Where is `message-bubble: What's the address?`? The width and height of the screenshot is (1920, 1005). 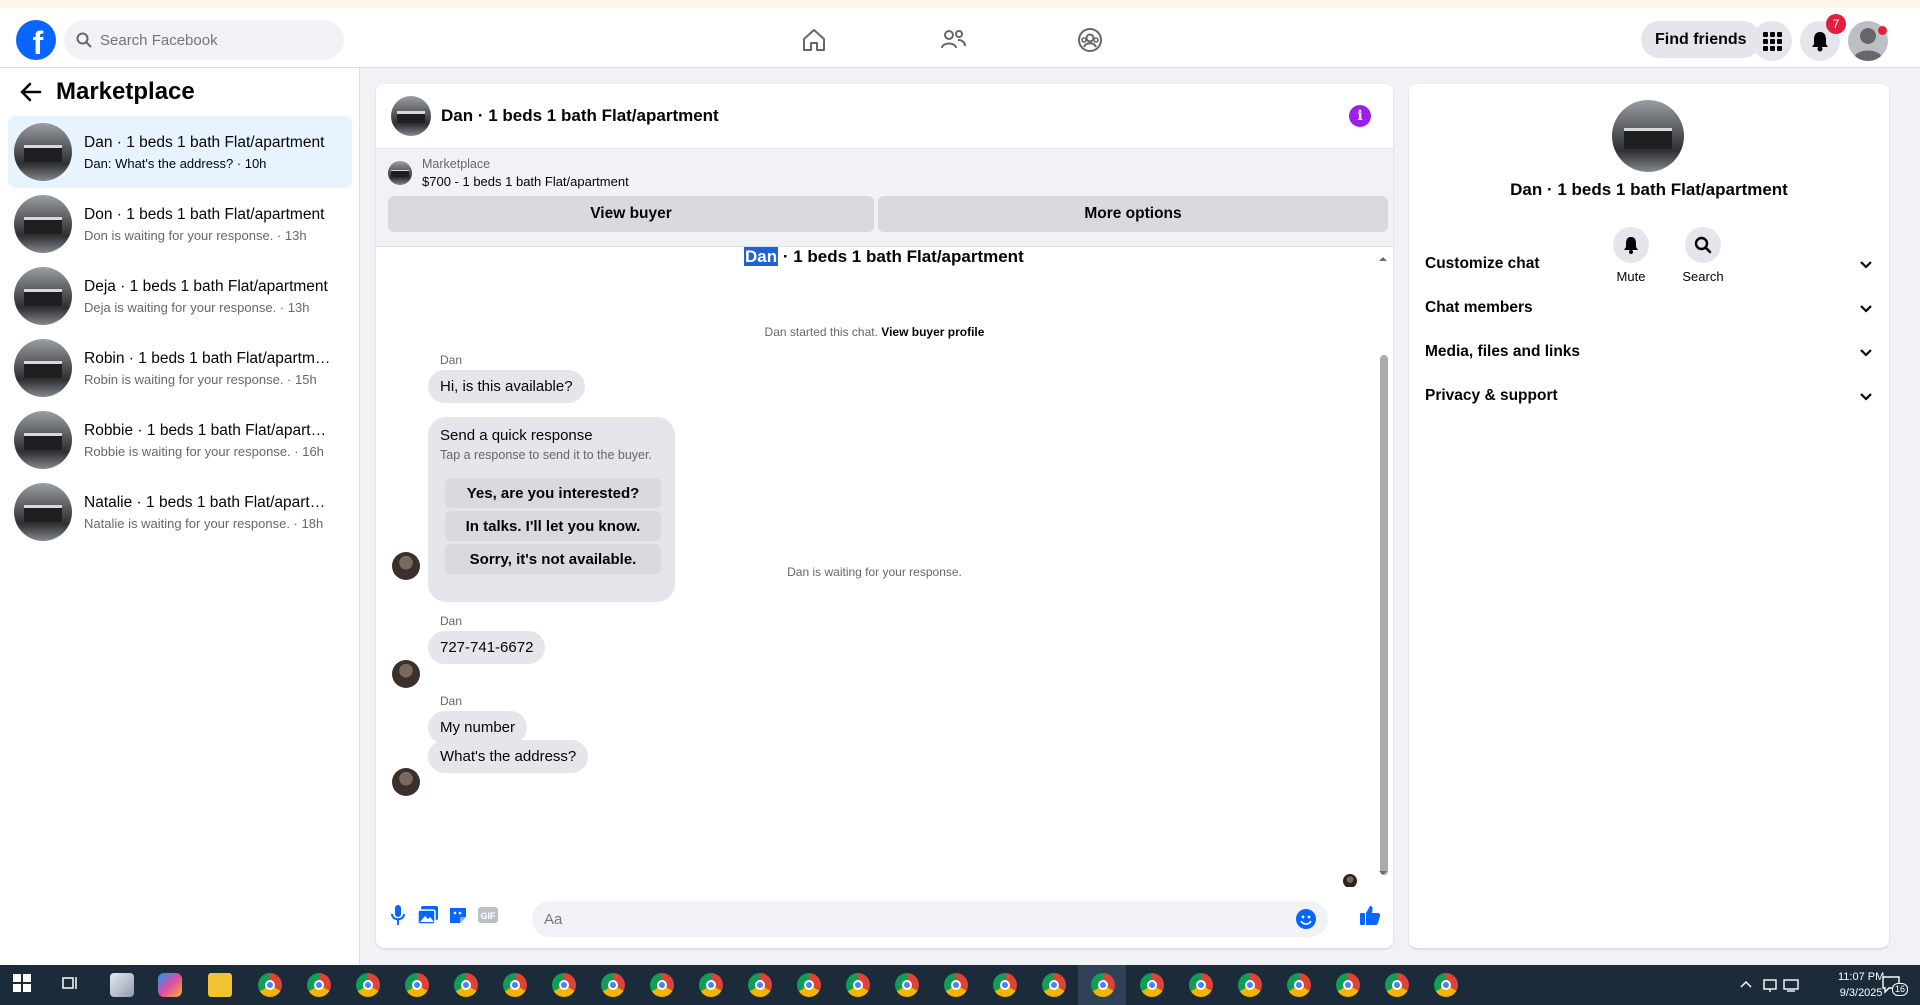 message-bubble: What's the address? is located at coordinates (508, 756).